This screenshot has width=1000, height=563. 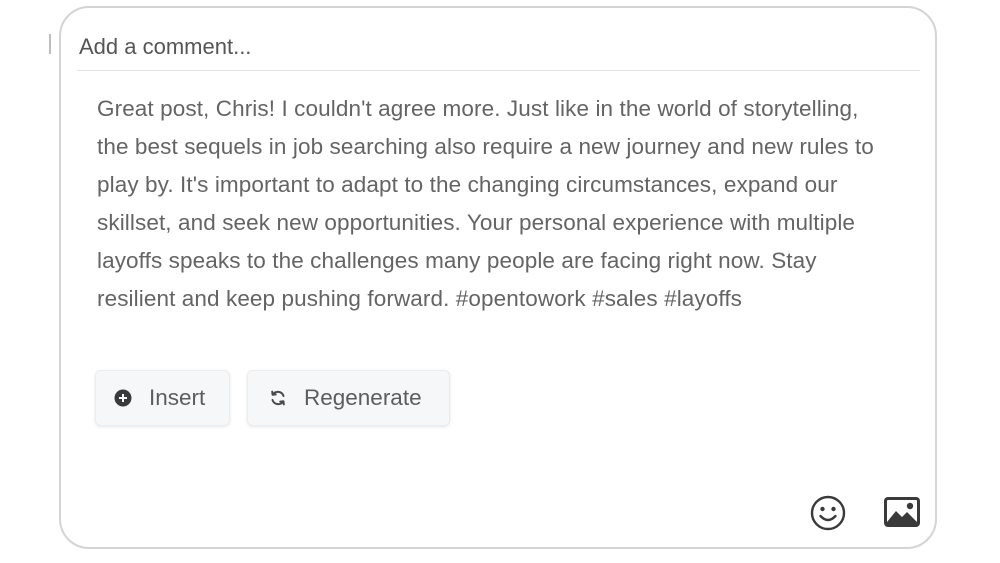 I want to click on emoji-icon, so click(x=828, y=513).